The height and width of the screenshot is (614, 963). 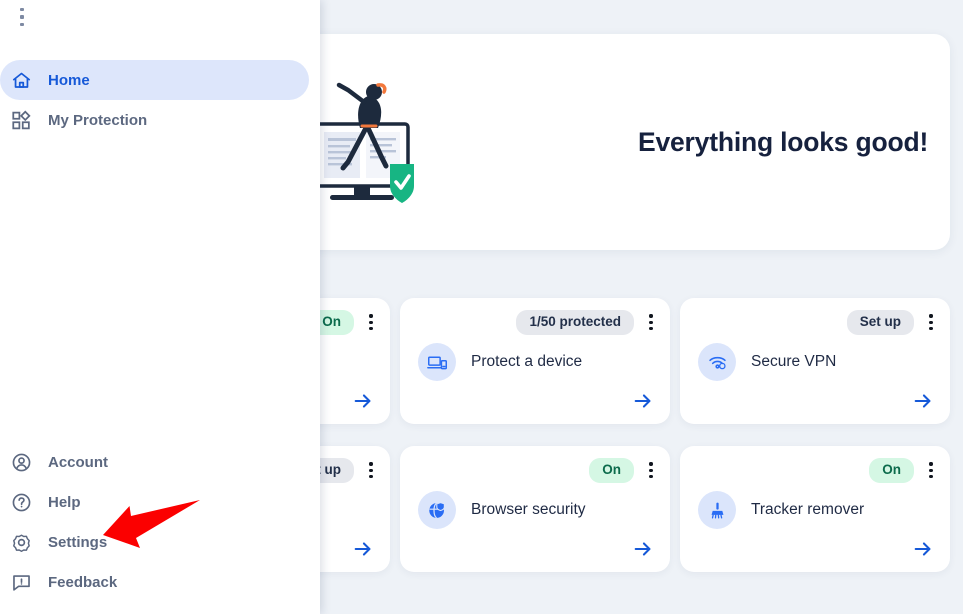 I want to click on broom-icon, so click(x=717, y=510).